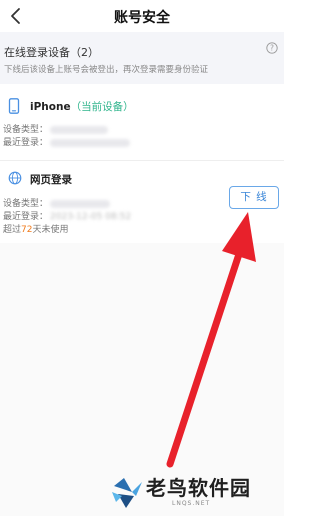  Describe the element at coordinates (191, 503) in the screenshot. I see `watermark-sub: LNQS.NET` at that location.